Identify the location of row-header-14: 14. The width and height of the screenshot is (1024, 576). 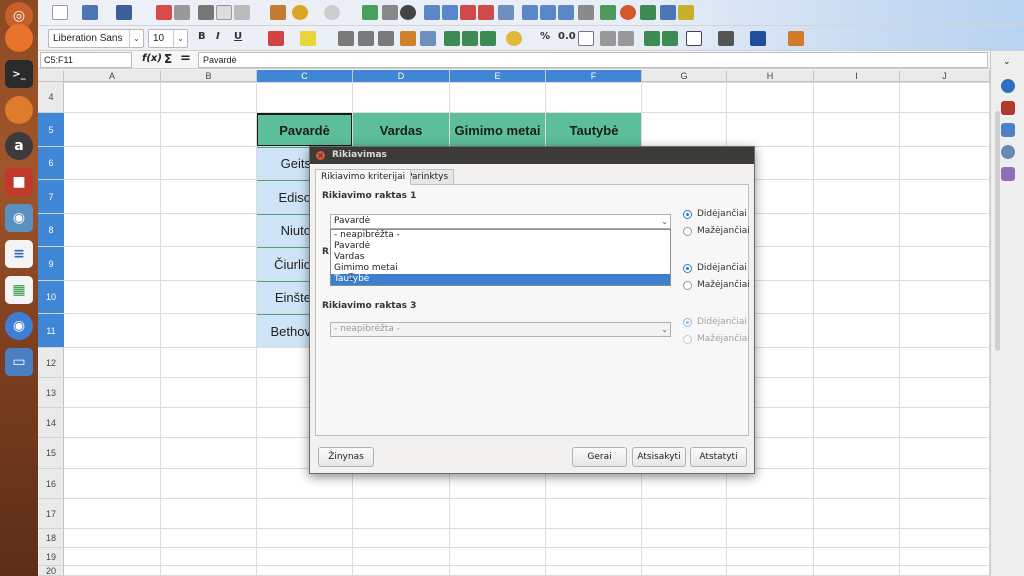
(51, 423).